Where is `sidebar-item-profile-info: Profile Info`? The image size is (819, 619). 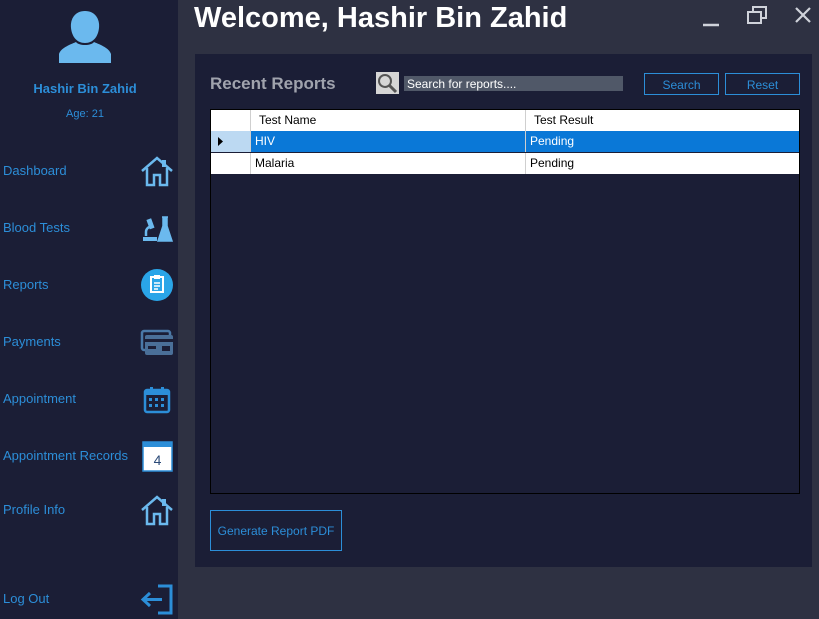 sidebar-item-profile-info: Profile Info is located at coordinates (89, 510).